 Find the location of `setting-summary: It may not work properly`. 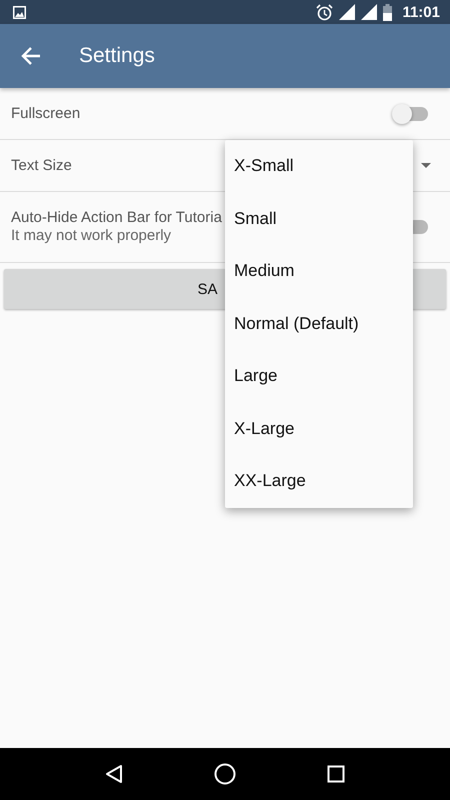

setting-summary: It may not work properly is located at coordinates (91, 236).